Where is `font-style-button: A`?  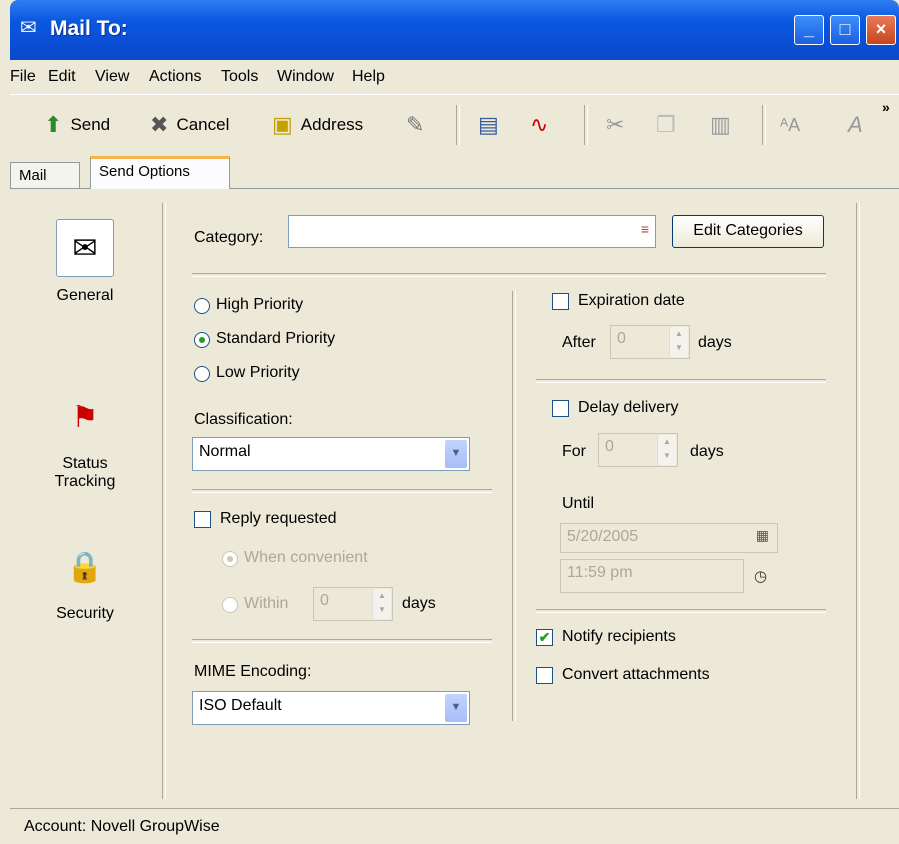 font-style-button: A is located at coordinates (859, 125).